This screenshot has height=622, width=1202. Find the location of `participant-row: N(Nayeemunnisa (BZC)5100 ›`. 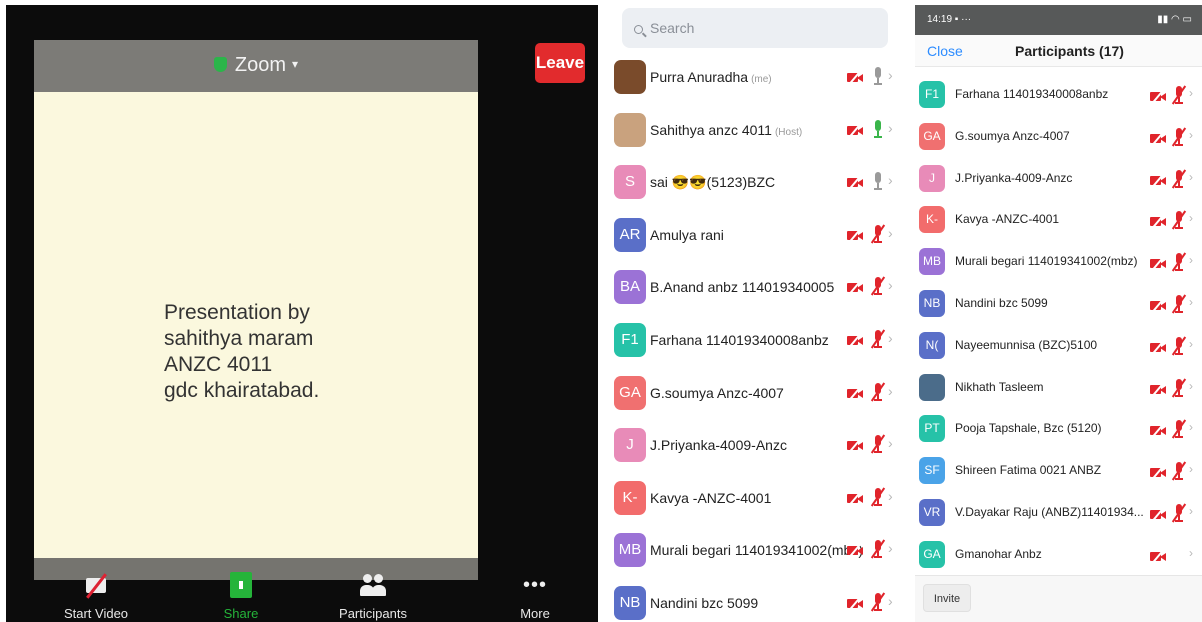

participant-row: N(Nayeemunnisa (BZC)5100 › is located at coordinates (1057, 345).